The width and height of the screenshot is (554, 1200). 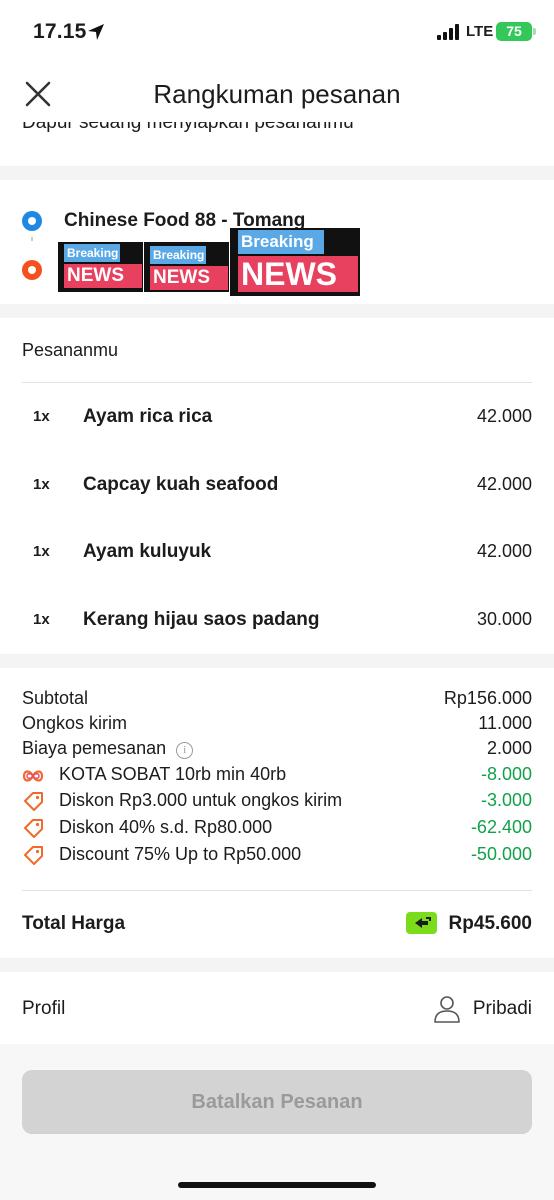 What do you see at coordinates (505, 723) in the screenshot?
I see `delivery-fee-value: 11.000` at bounding box center [505, 723].